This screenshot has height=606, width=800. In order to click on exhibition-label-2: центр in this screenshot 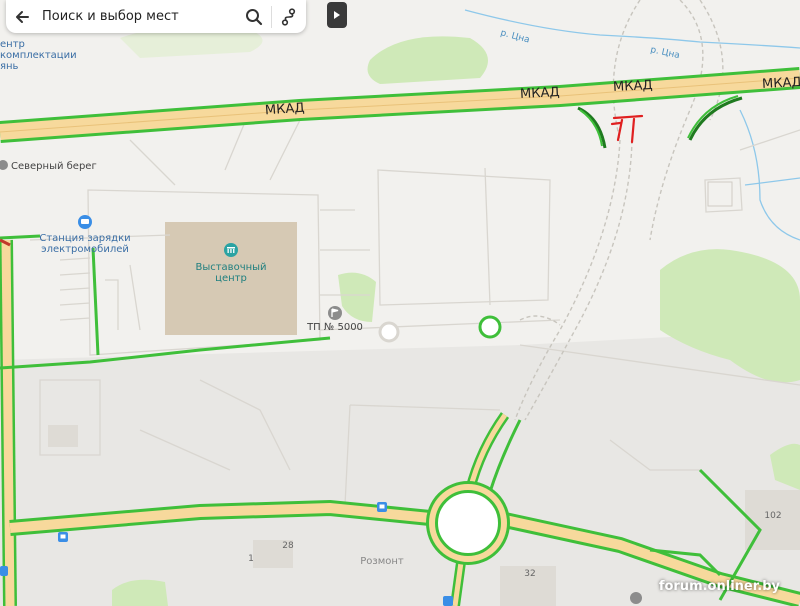, I will do `click(231, 278)`.